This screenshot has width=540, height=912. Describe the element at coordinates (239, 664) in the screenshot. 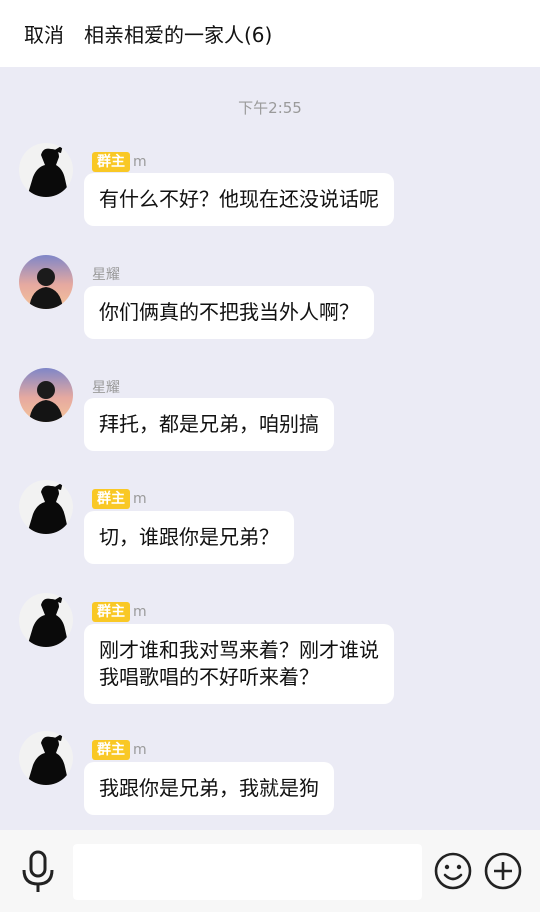

I see `message-bubble: 刚才谁和我对骂来着？刚才谁说 我唱歌唱的不好听来着？` at that location.